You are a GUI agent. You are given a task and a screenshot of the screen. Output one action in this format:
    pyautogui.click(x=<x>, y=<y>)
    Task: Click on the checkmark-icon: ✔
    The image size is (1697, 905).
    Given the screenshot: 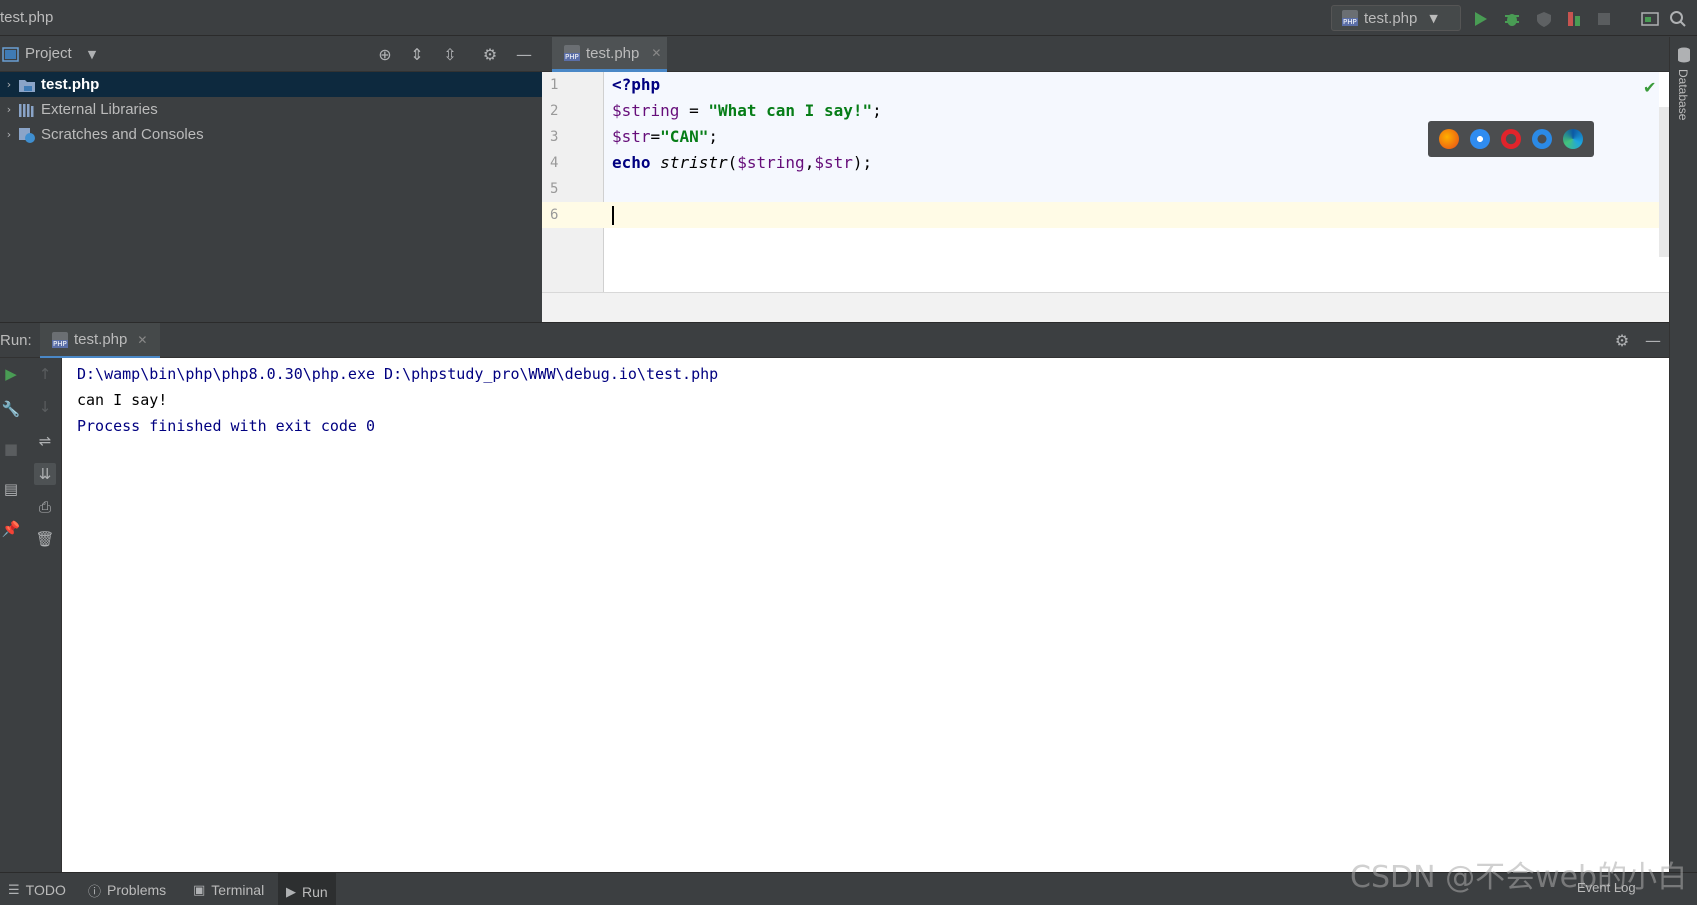 What is the action you would take?
    pyautogui.click(x=1650, y=87)
    